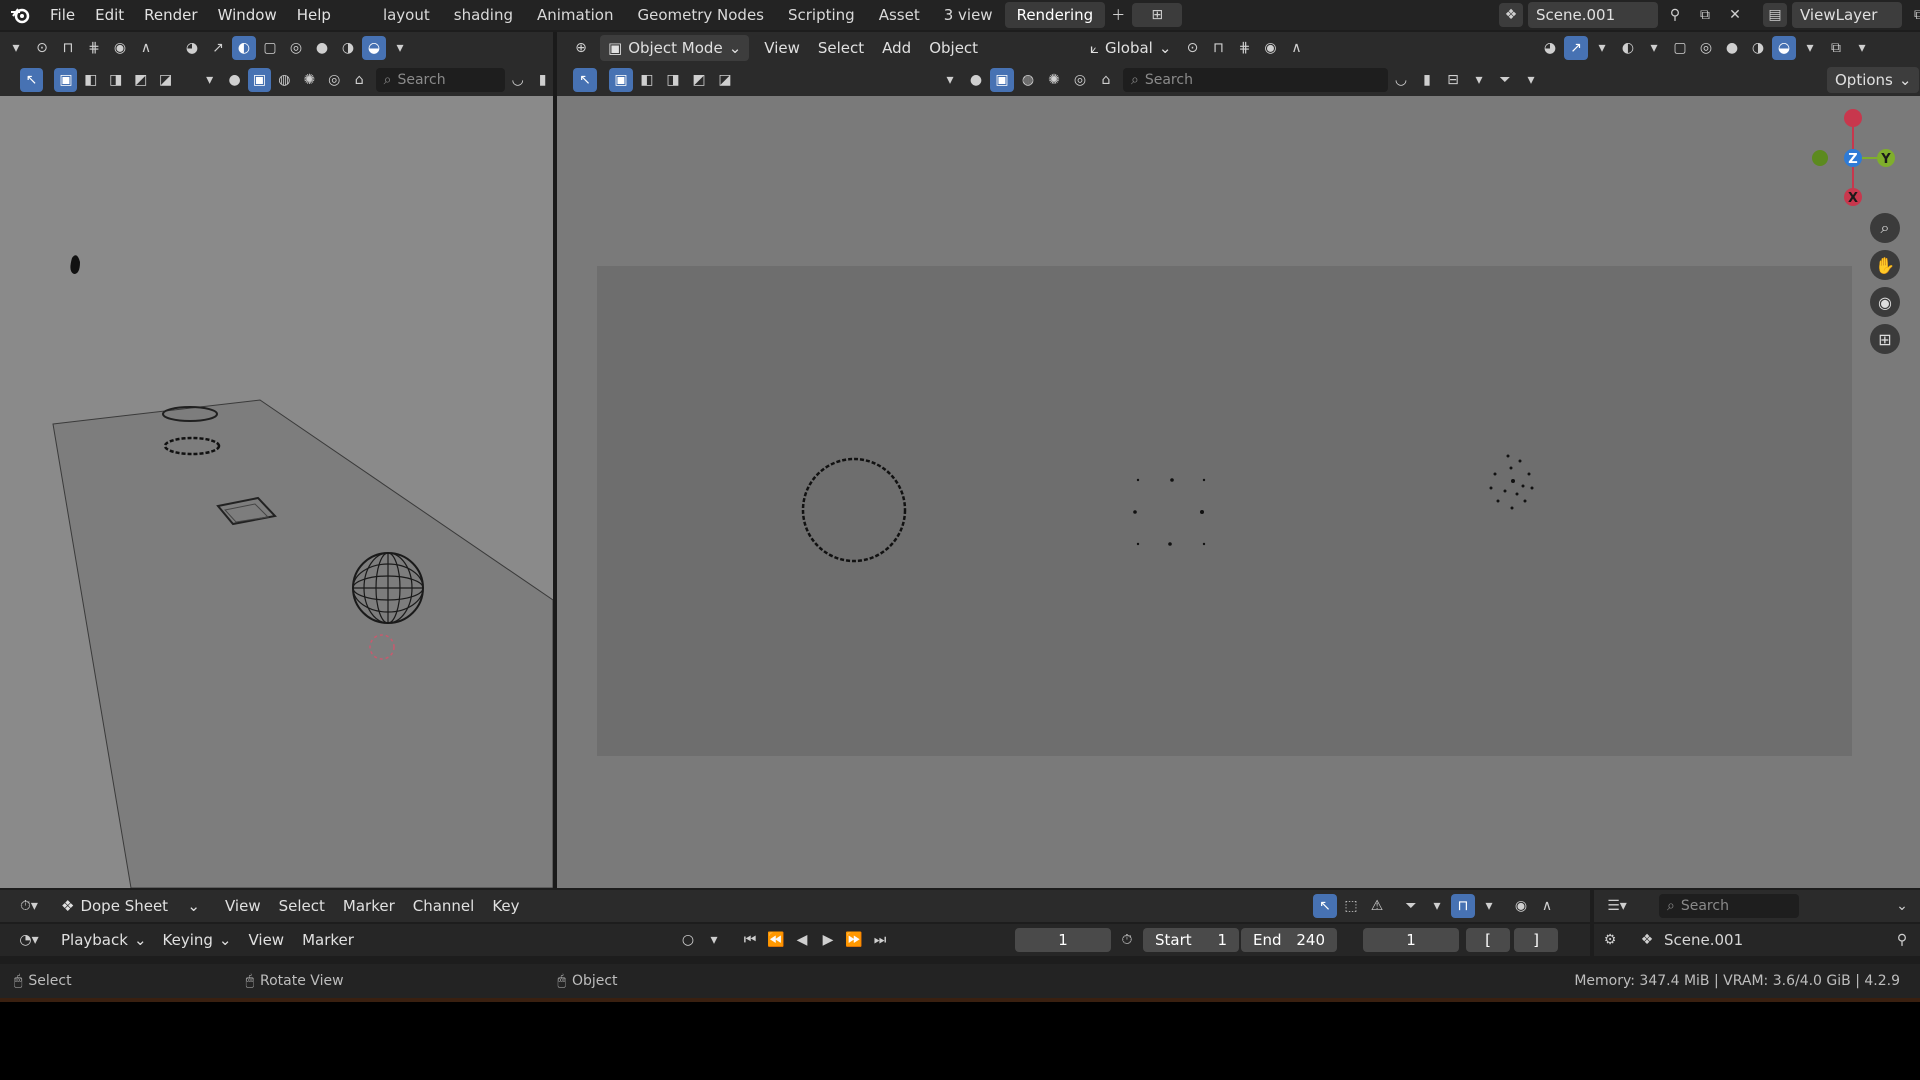 This screenshot has height=1080, width=1920. What do you see at coordinates (1401, 80) in the screenshot?
I see `right-filter-dropdown-icon: ◡` at bounding box center [1401, 80].